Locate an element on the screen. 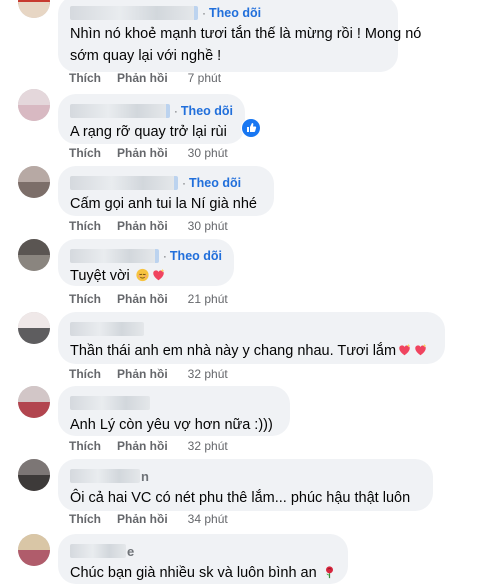 The image size is (481, 584). comment-header: n is located at coordinates (245, 476).